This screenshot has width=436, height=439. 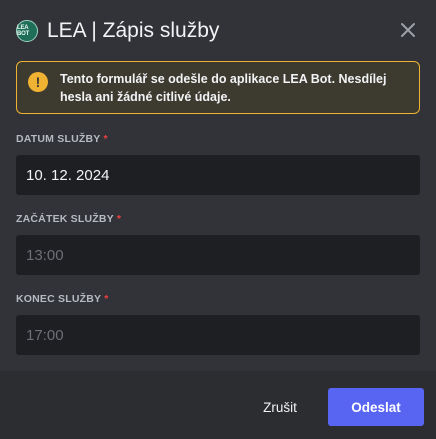 I want to click on start-time-input, so click(x=218, y=255).